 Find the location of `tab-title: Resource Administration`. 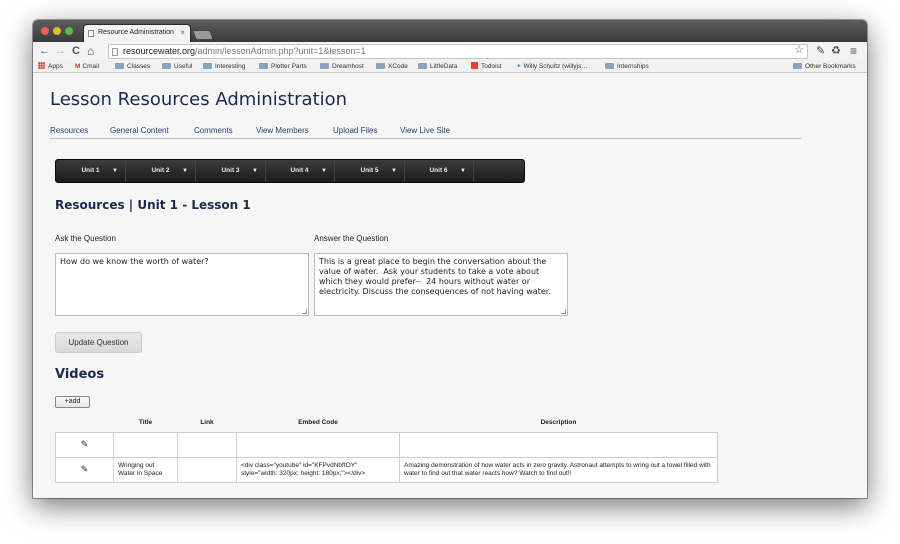

tab-title: Resource Administration is located at coordinates (136, 32).